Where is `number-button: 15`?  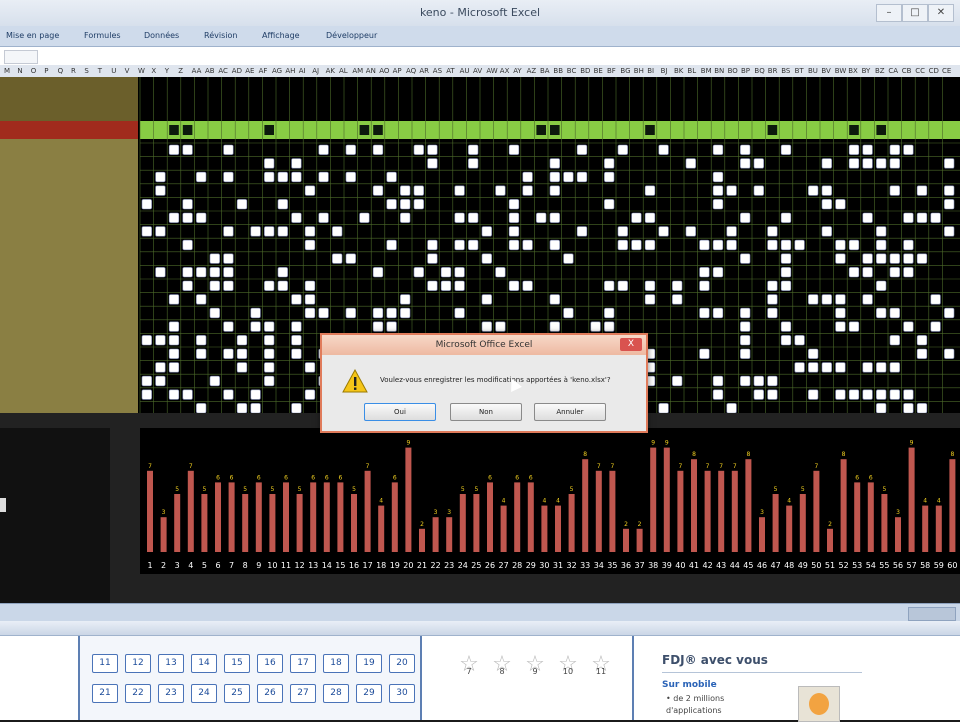 number-button: 15 is located at coordinates (237, 663).